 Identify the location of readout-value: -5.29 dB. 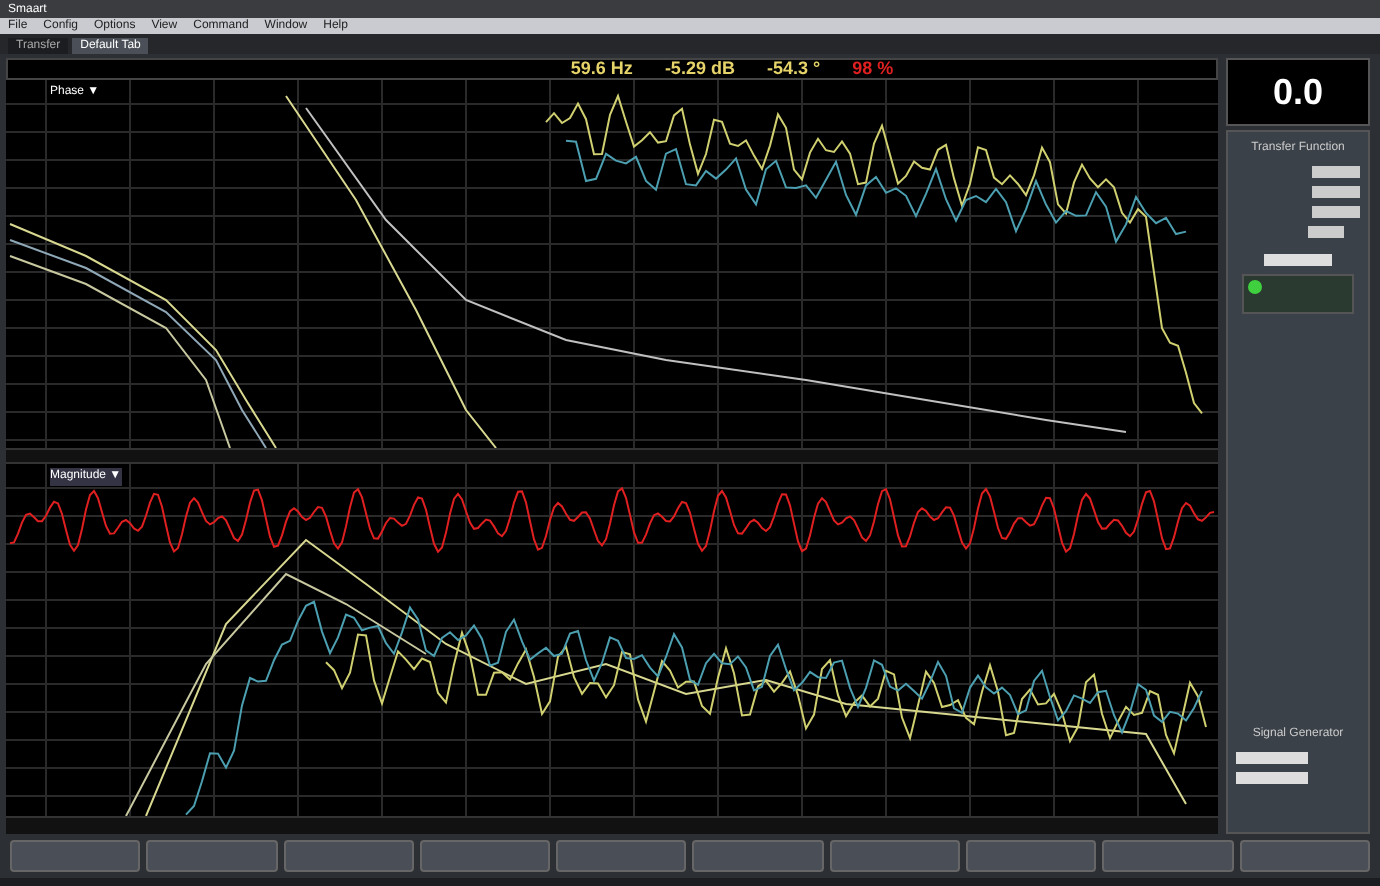
(699, 69).